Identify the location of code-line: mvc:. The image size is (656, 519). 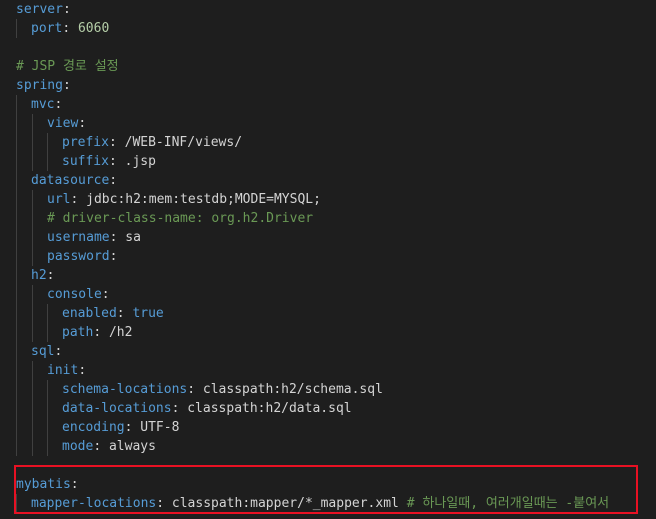
(46, 104).